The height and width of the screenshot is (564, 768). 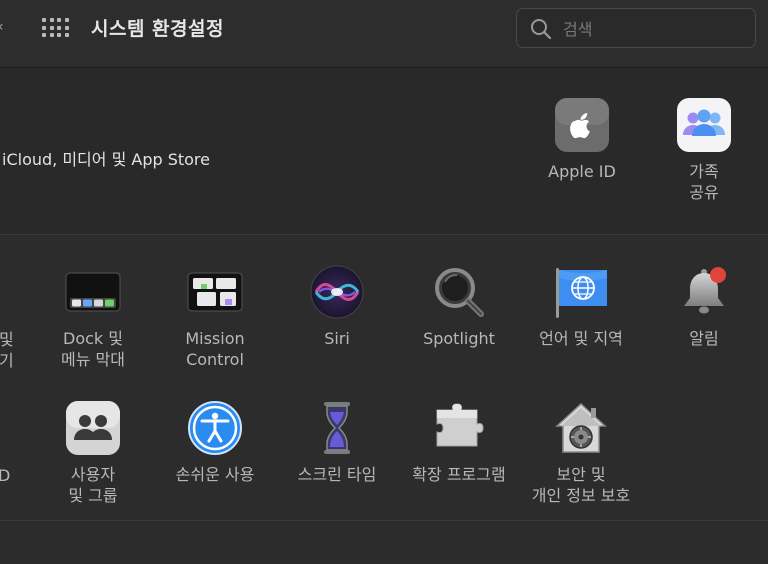 What do you see at coordinates (582, 125) in the screenshot?
I see `apple-id-icon` at bounding box center [582, 125].